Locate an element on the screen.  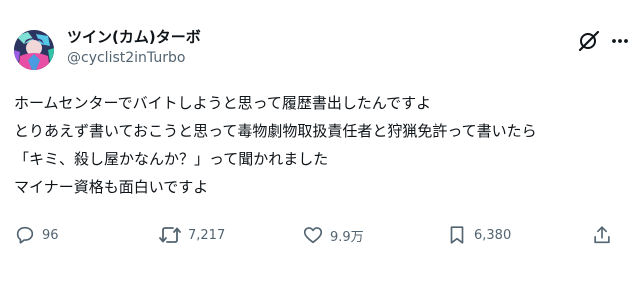
grok-button is located at coordinates (589, 41).